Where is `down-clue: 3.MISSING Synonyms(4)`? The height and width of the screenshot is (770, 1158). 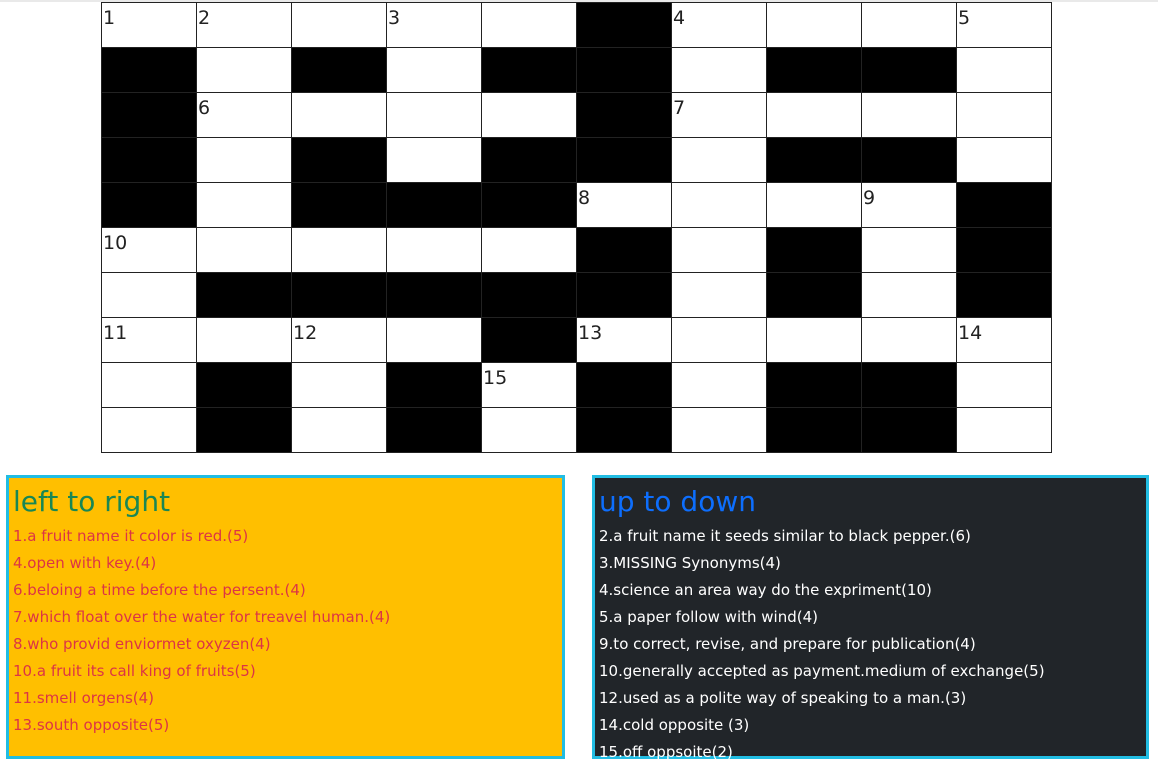 down-clue: 3.MISSING Synonyms(4) is located at coordinates (690, 563).